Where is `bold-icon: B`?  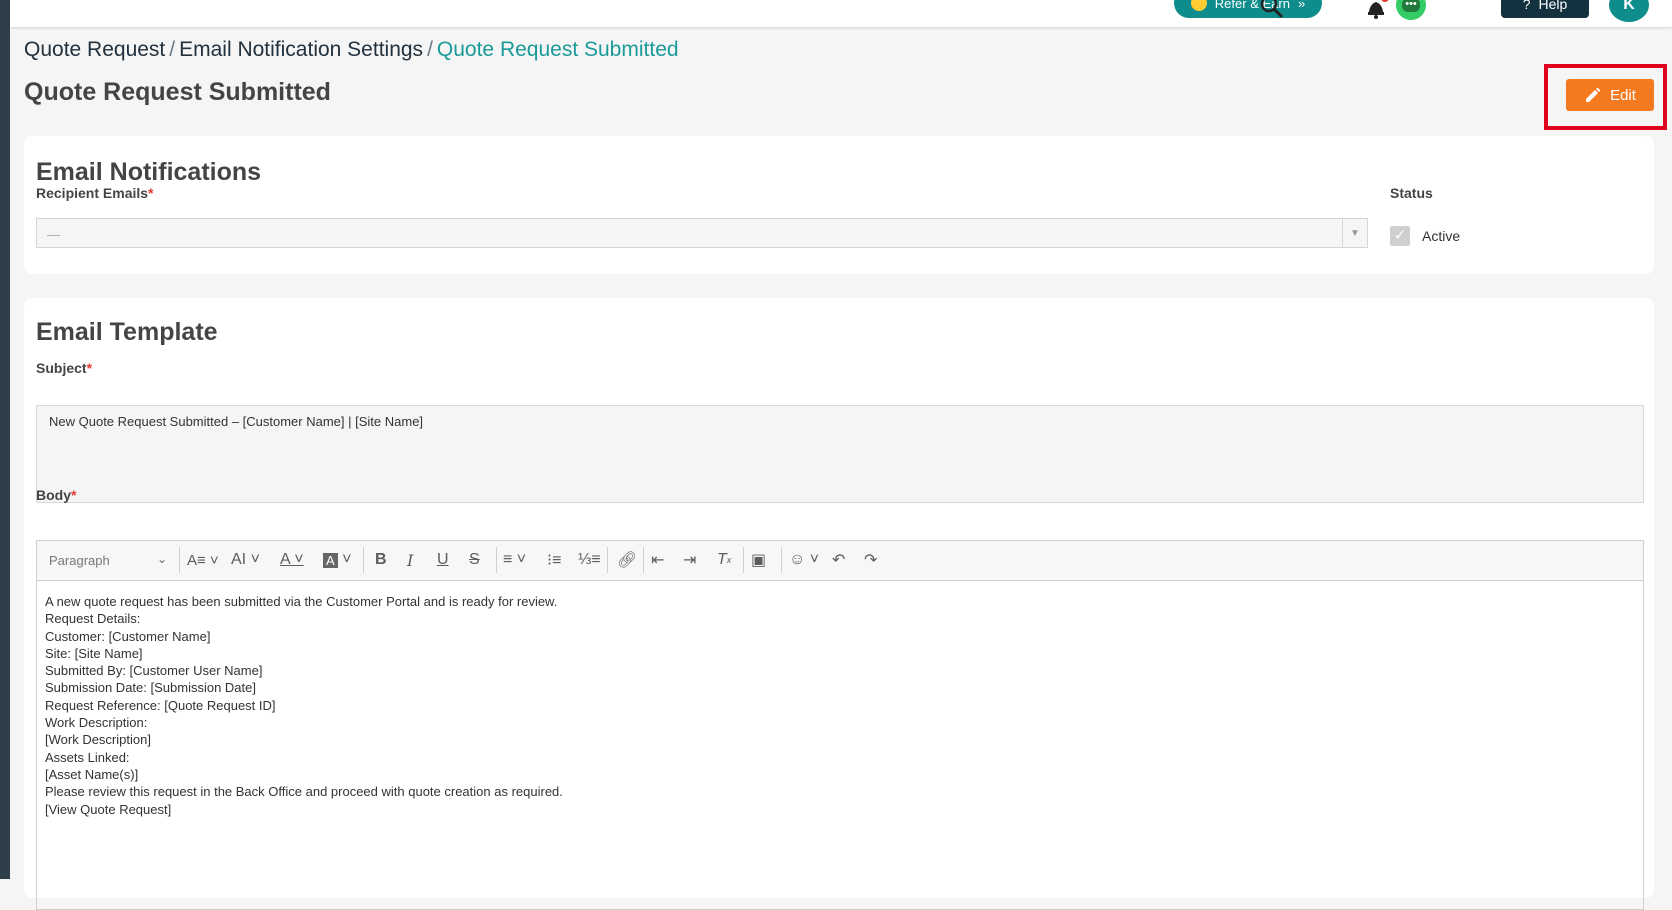 bold-icon: B is located at coordinates (381, 560).